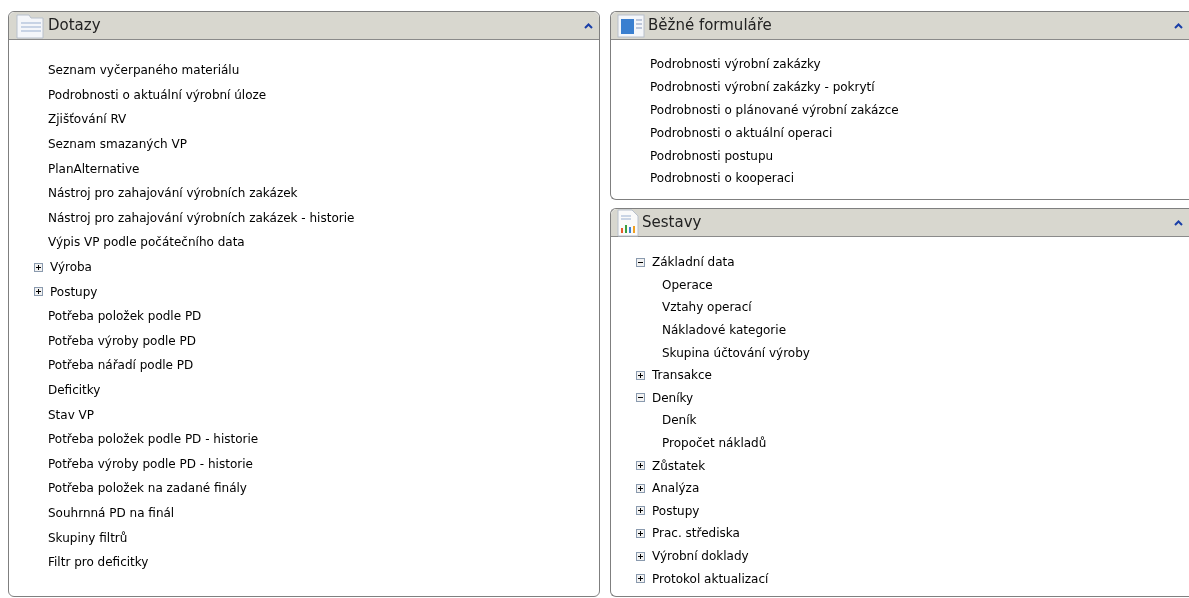 The height and width of the screenshot is (598, 1189). What do you see at coordinates (125, 316) in the screenshot?
I see `menu-link: Potřeba položek podle PD` at bounding box center [125, 316].